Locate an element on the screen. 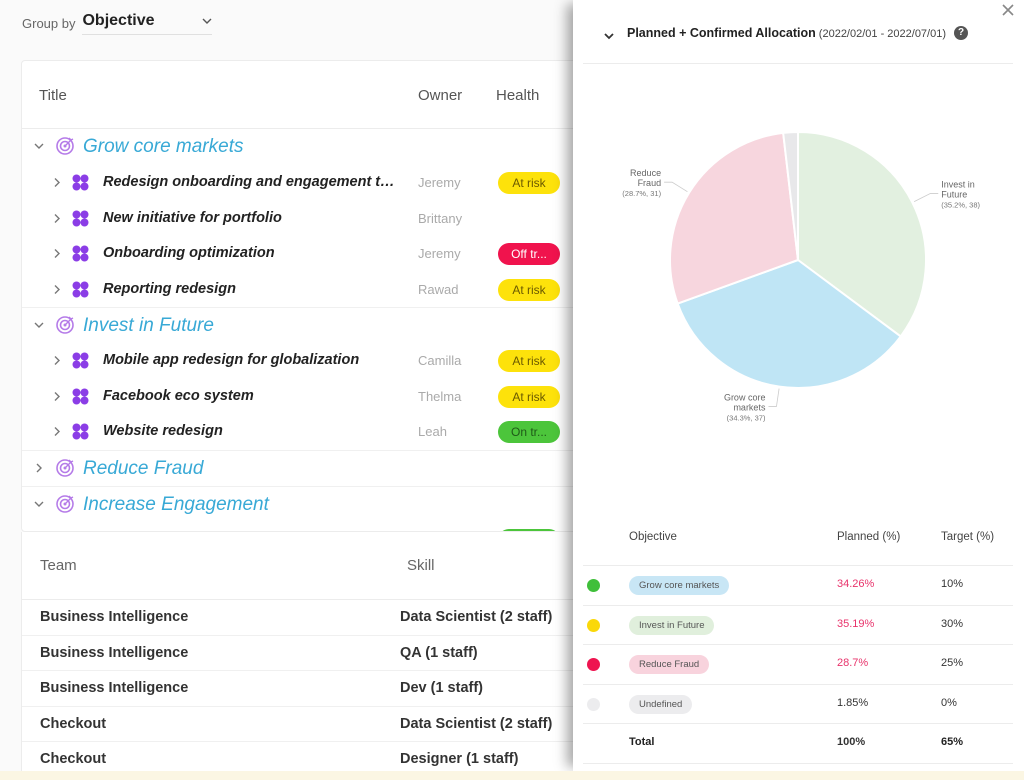  initiative-title: New initiative for portfolio is located at coordinates (192, 218).